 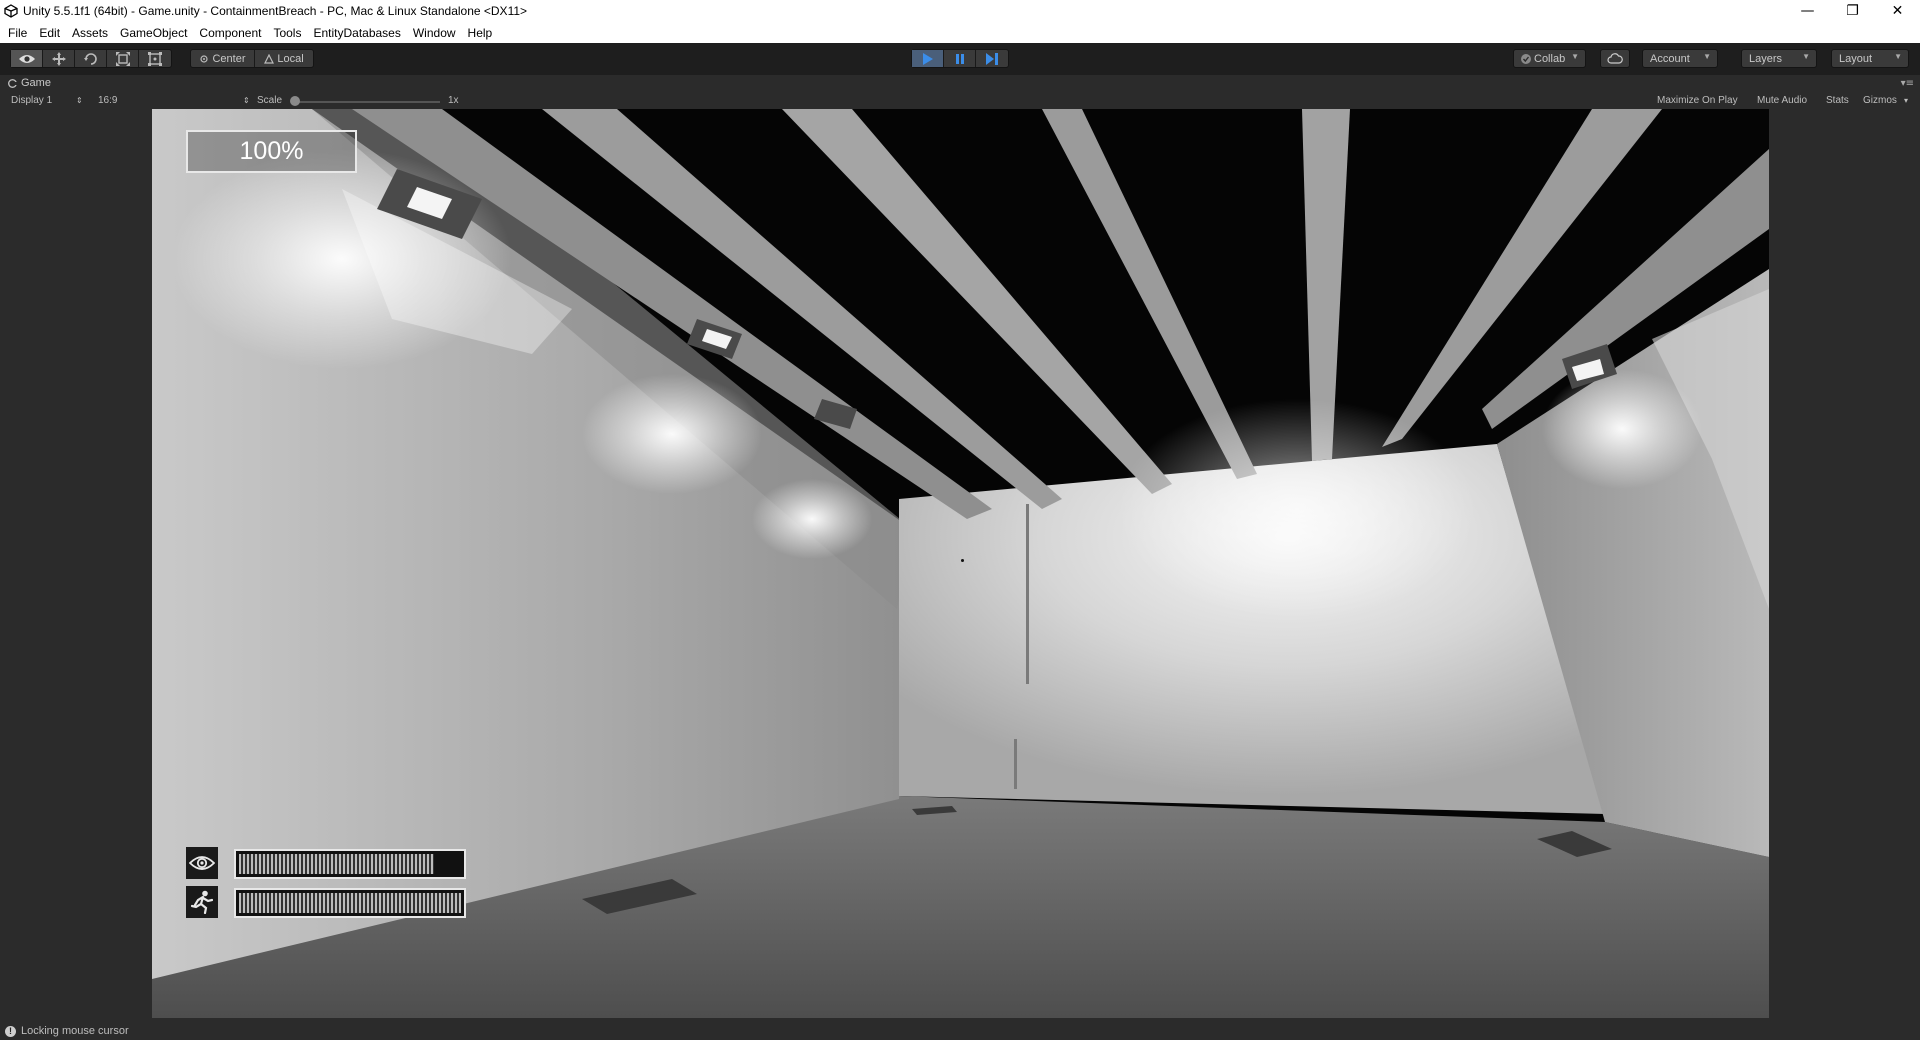 I want to click on aspect-dropdown-arrow-icon: ⇕, so click(x=246, y=100).